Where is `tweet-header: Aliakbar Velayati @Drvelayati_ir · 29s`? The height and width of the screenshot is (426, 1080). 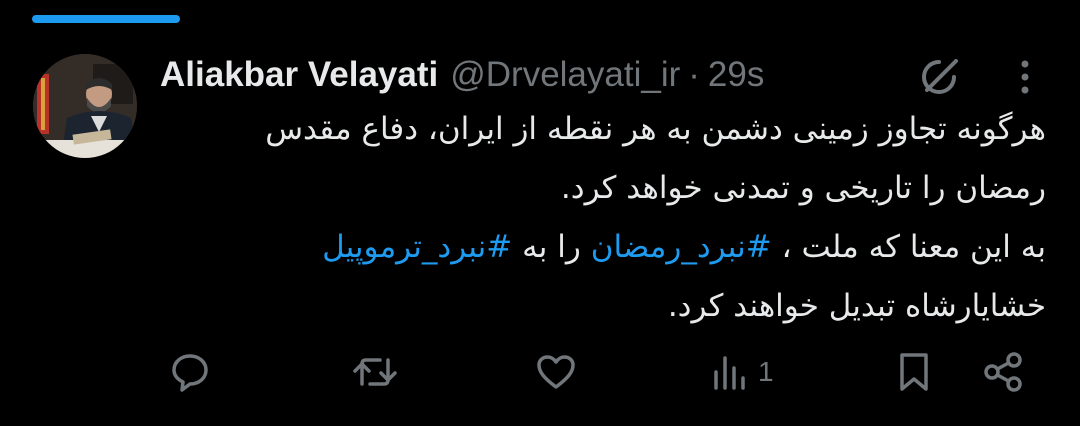
tweet-header: Aliakbar Velayati @Drvelayati_ir · 29s is located at coordinates (462, 75).